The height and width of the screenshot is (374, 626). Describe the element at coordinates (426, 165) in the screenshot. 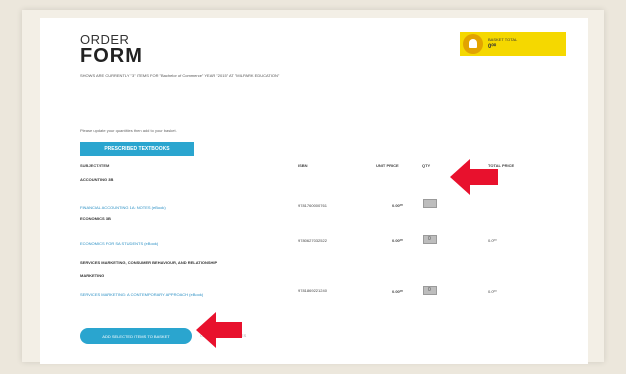

I see `column-header-qty: QTY` at that location.